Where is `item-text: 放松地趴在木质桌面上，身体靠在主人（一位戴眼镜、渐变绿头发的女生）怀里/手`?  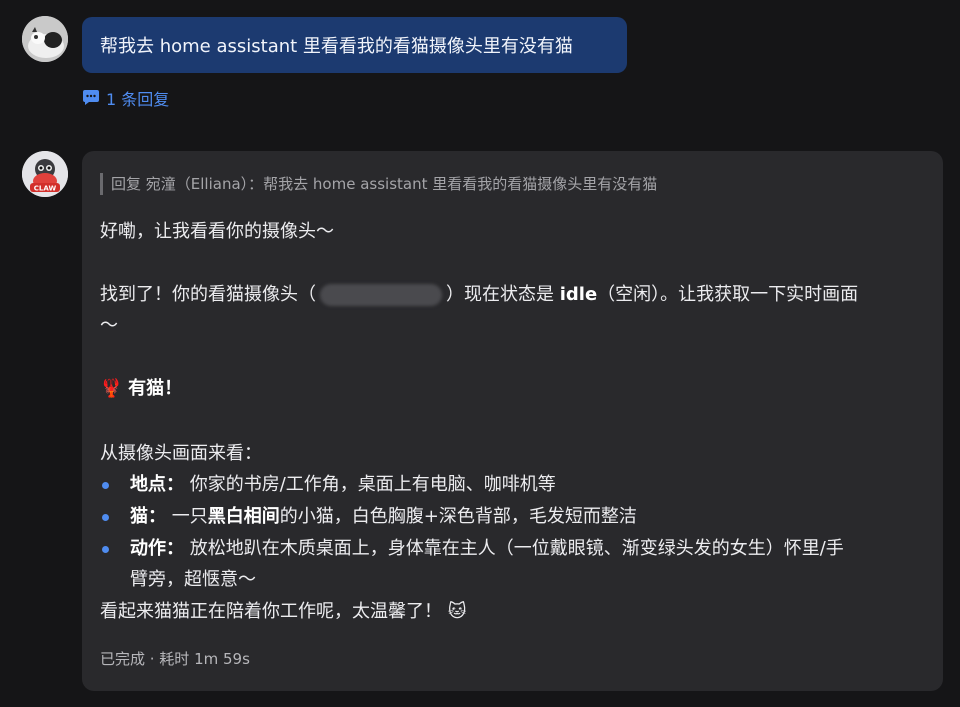
item-text: 放松地趴在木质桌面上，身体靠在主人（一位戴眼镜、渐变绿头发的女生）怀里/手 is located at coordinates (516, 548).